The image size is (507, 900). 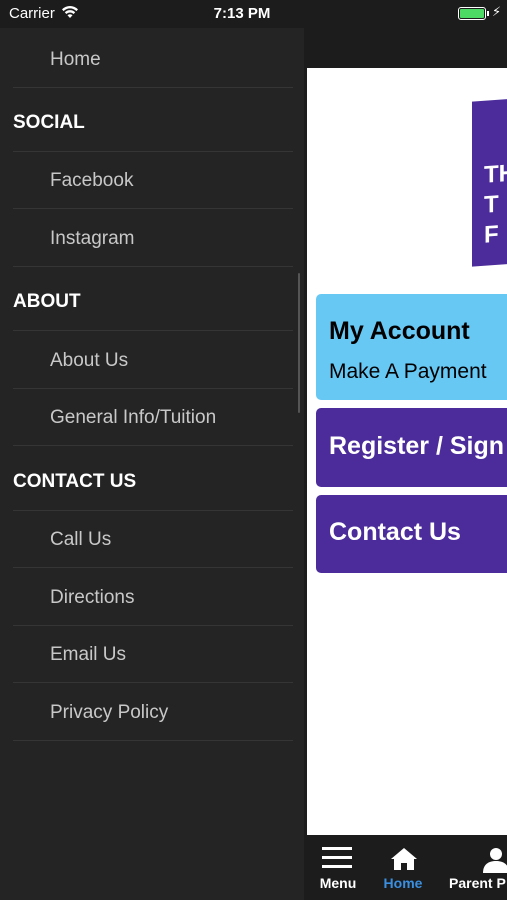 I want to click on tab-bar: Menu Home Parent P, so click(x=405, y=867).